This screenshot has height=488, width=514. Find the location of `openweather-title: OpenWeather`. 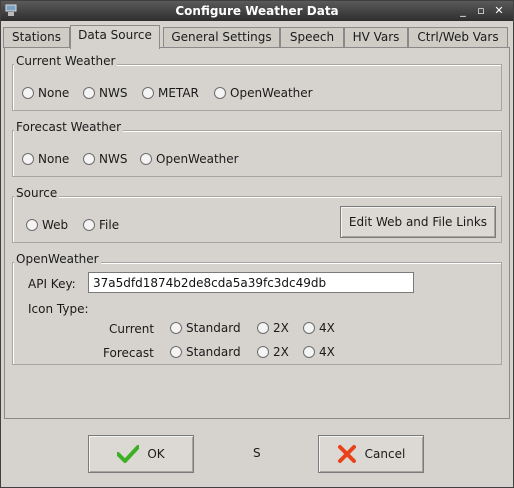

openweather-title: OpenWeather is located at coordinates (57, 259).